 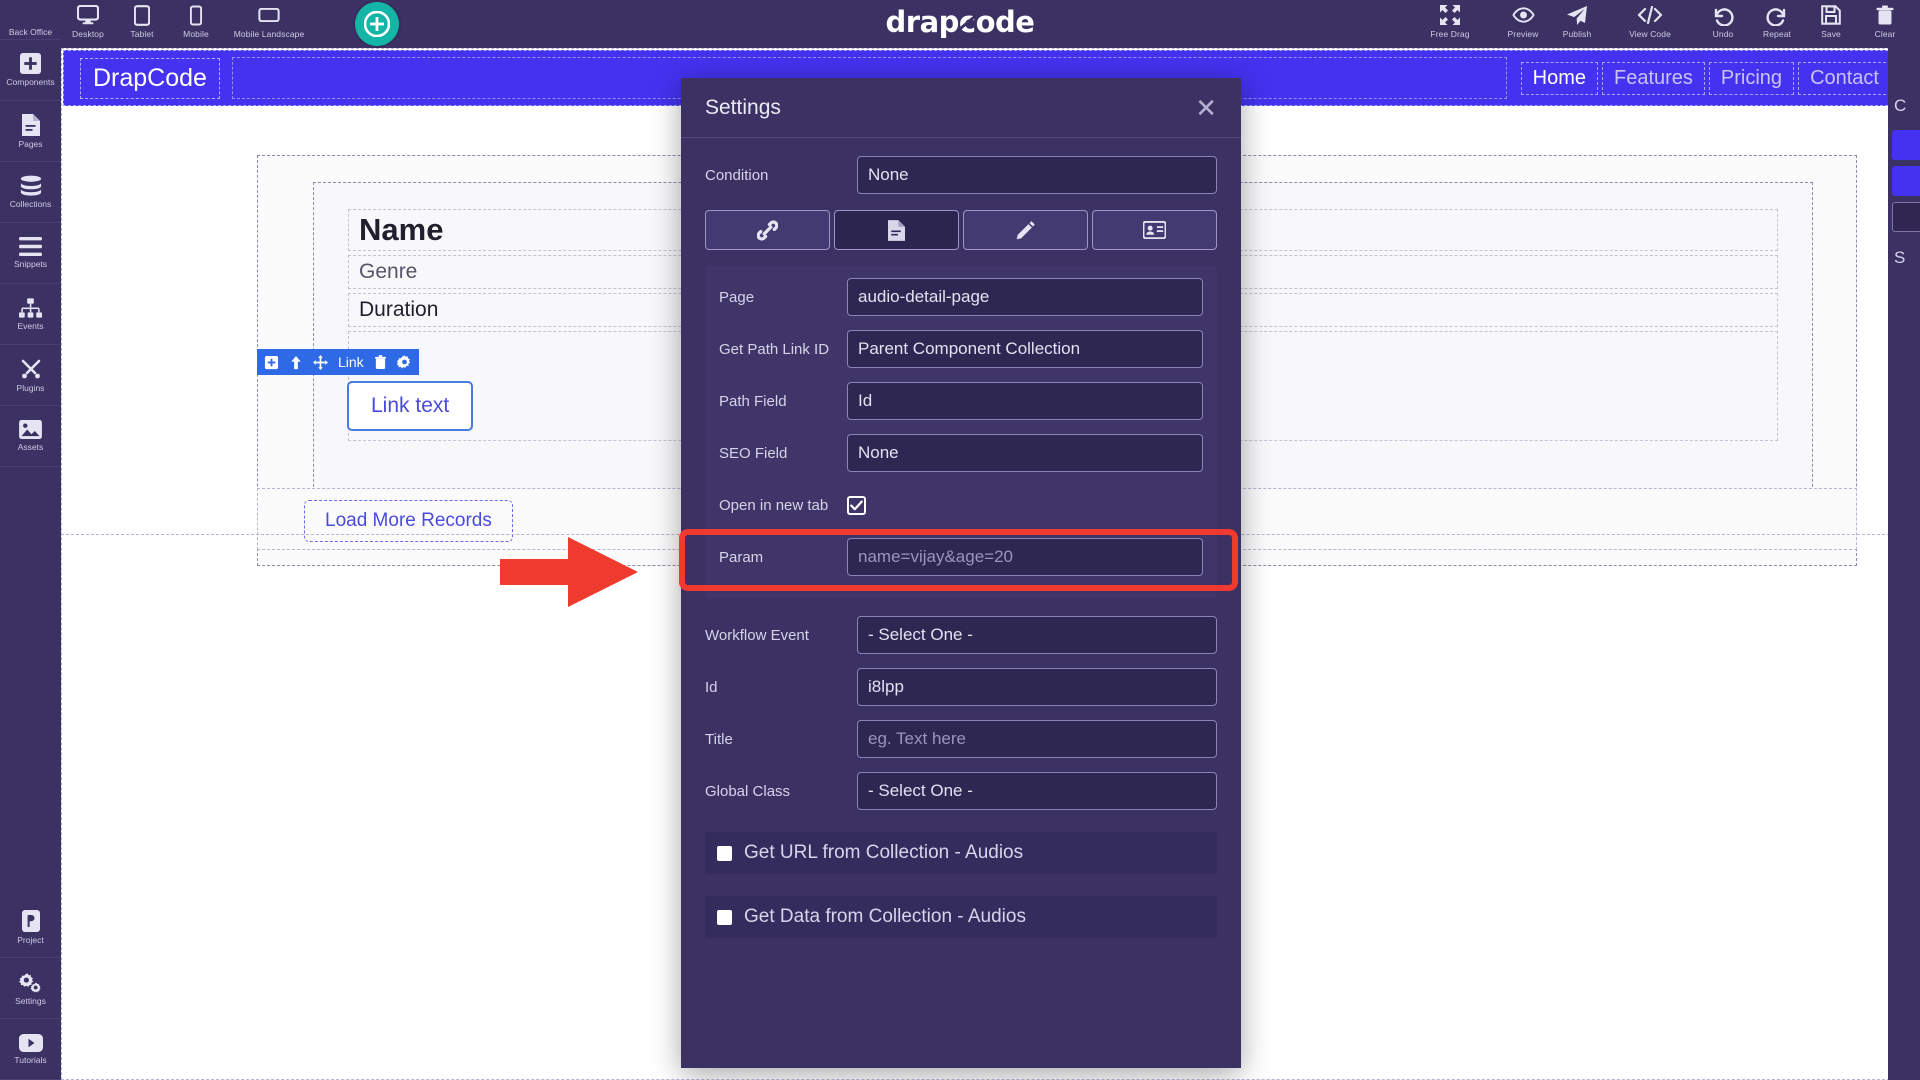 What do you see at coordinates (724, 853) in the screenshot?
I see `get-url-checkbox` at bounding box center [724, 853].